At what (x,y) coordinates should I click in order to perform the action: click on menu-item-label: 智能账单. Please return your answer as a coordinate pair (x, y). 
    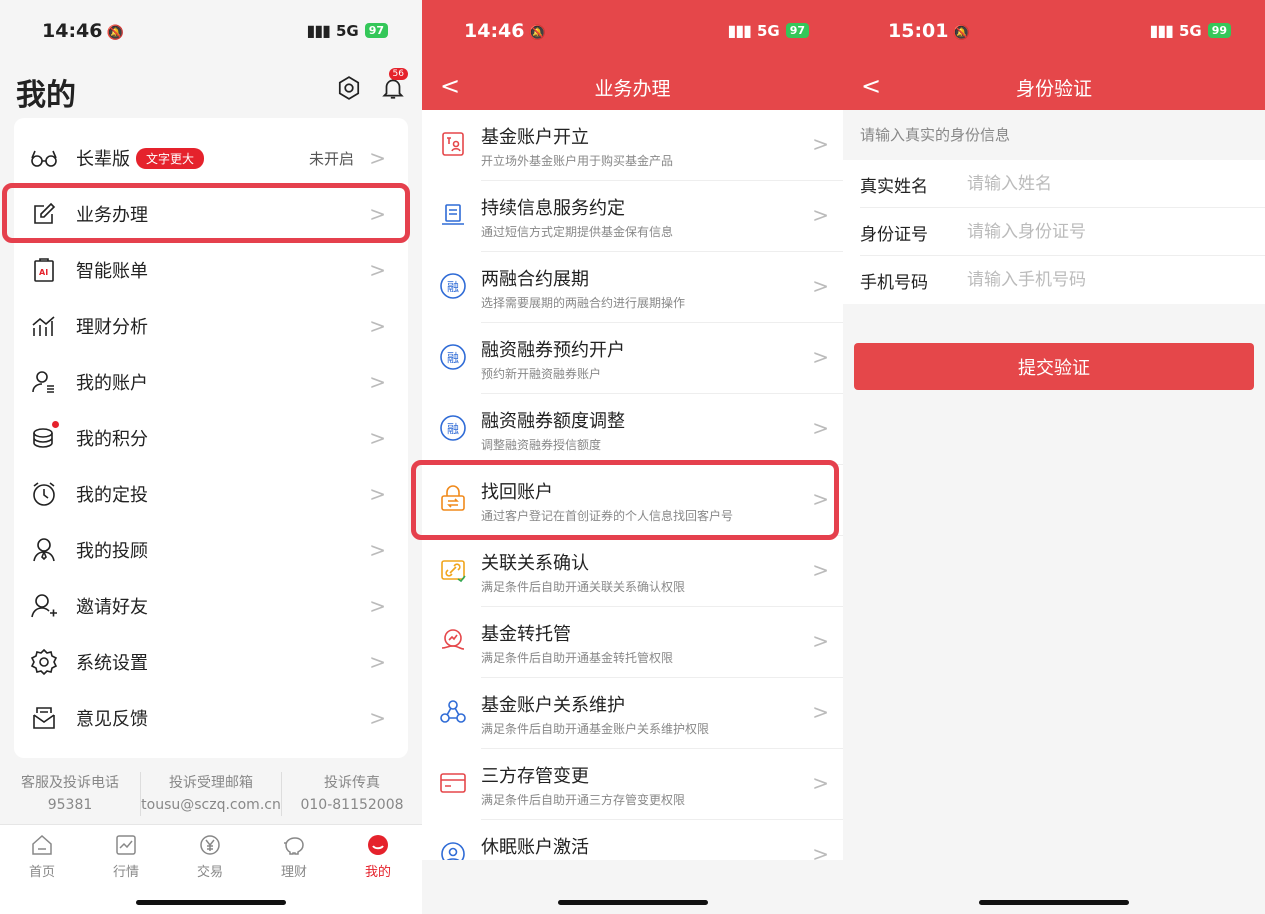
    Looking at the image, I should click on (112, 271).